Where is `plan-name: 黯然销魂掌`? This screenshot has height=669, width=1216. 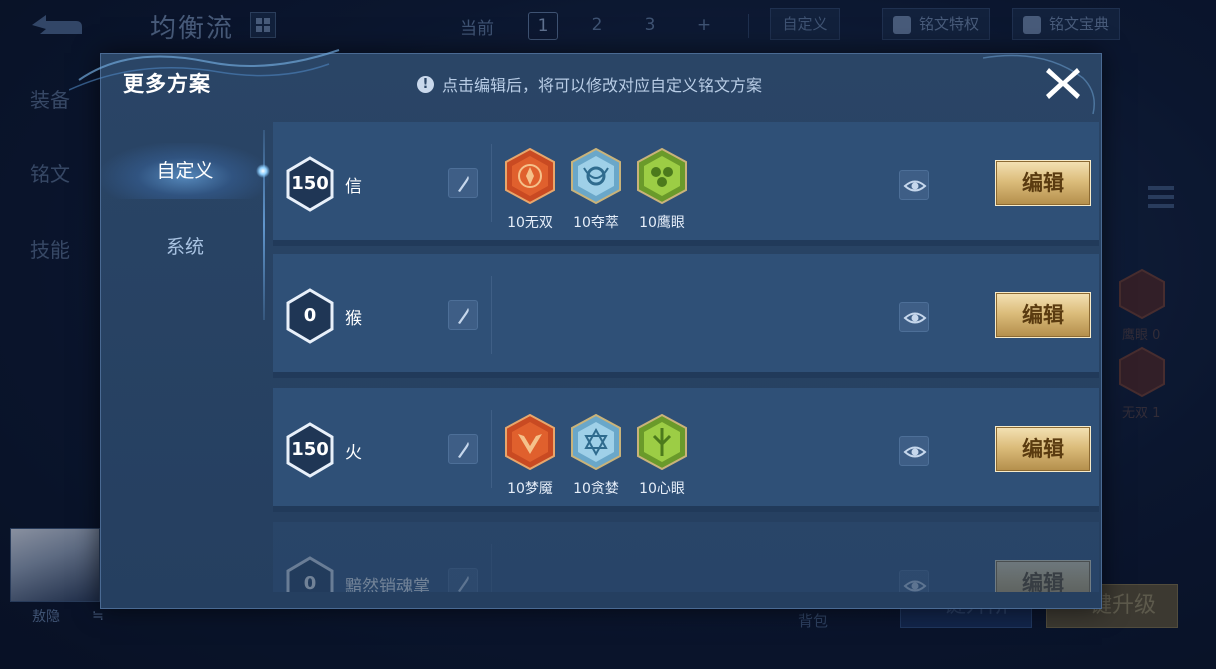 plan-name: 黯然销魂掌 is located at coordinates (387, 584).